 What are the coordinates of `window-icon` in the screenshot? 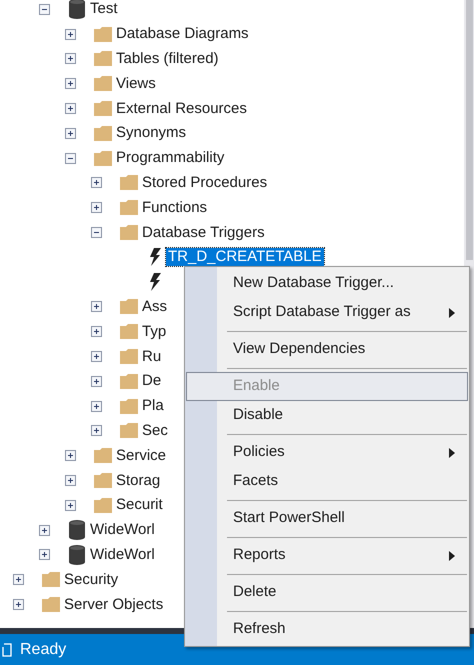 It's located at (7, 649).